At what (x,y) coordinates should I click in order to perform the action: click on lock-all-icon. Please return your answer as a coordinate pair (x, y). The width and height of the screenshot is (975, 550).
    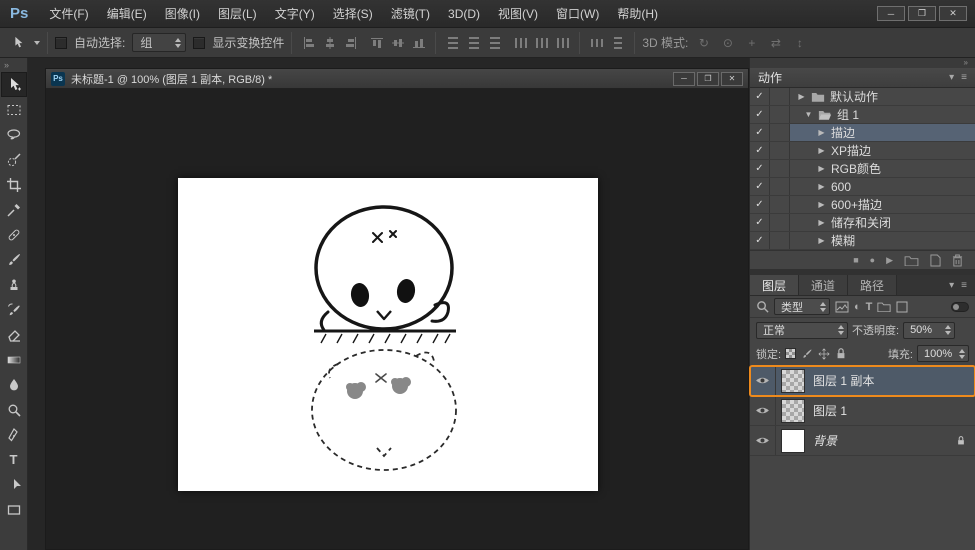
    Looking at the image, I should click on (841, 353).